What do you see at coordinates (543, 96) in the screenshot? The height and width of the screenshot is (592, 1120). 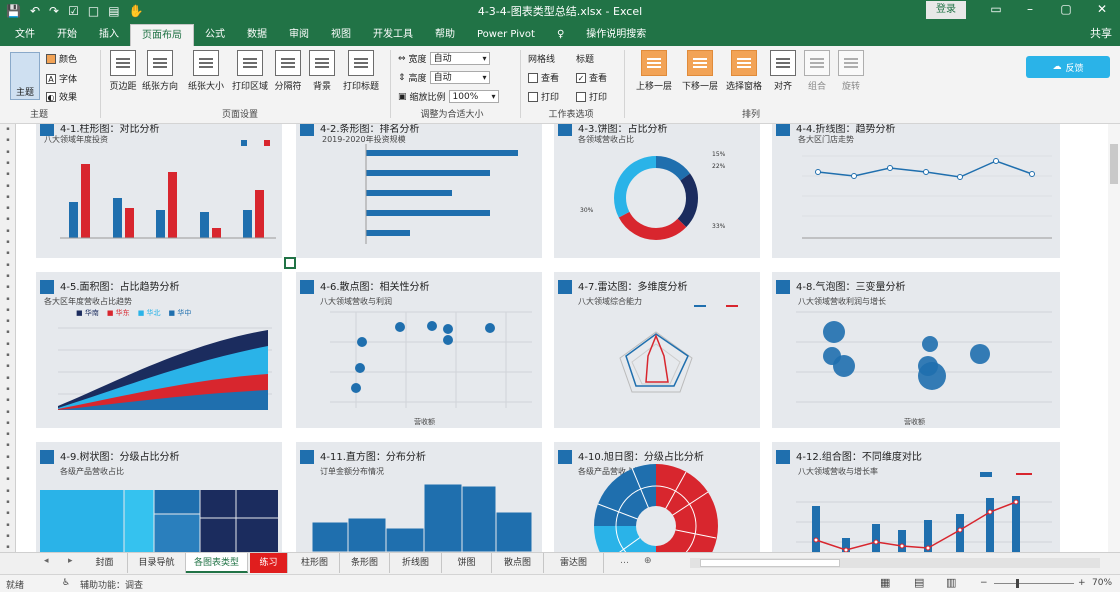 I see `gridlines-print-checkbox: 打印` at bounding box center [543, 96].